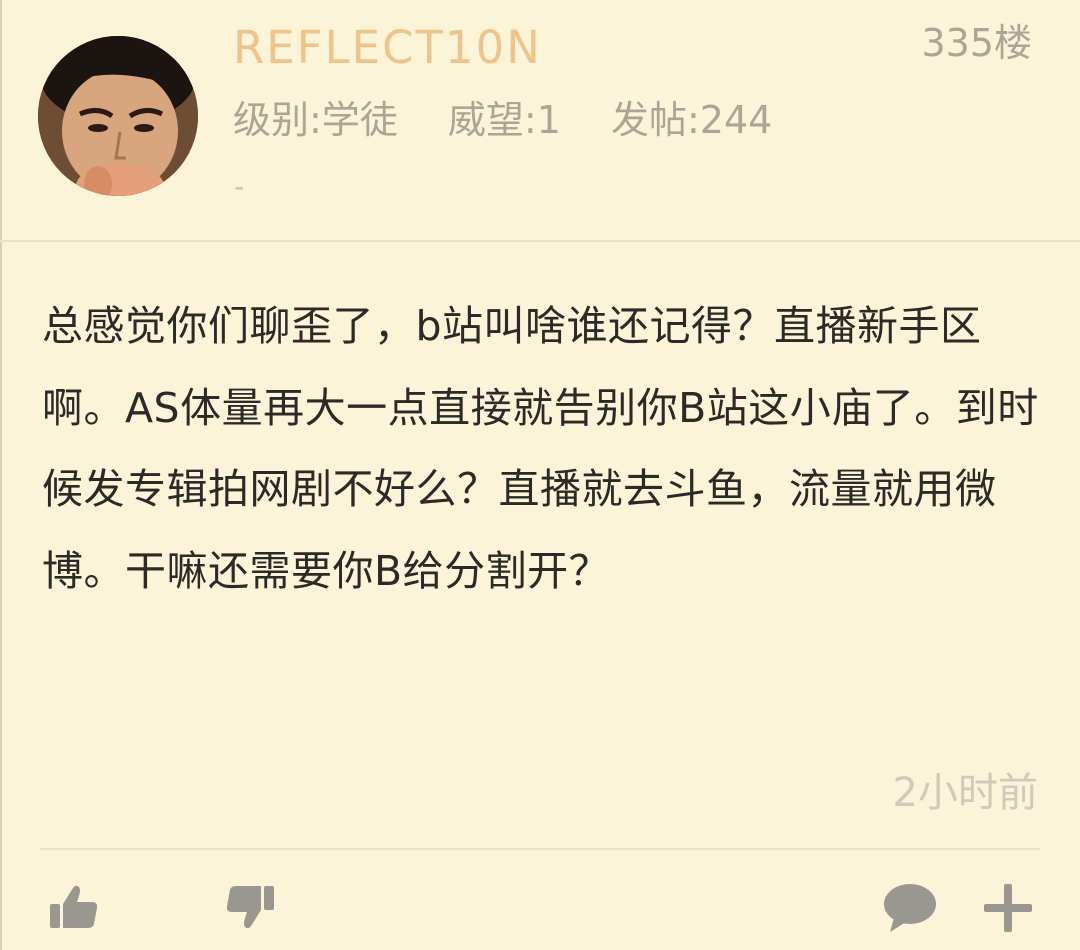 This screenshot has width=1080, height=950. I want to click on left-border, so click(1, 475).